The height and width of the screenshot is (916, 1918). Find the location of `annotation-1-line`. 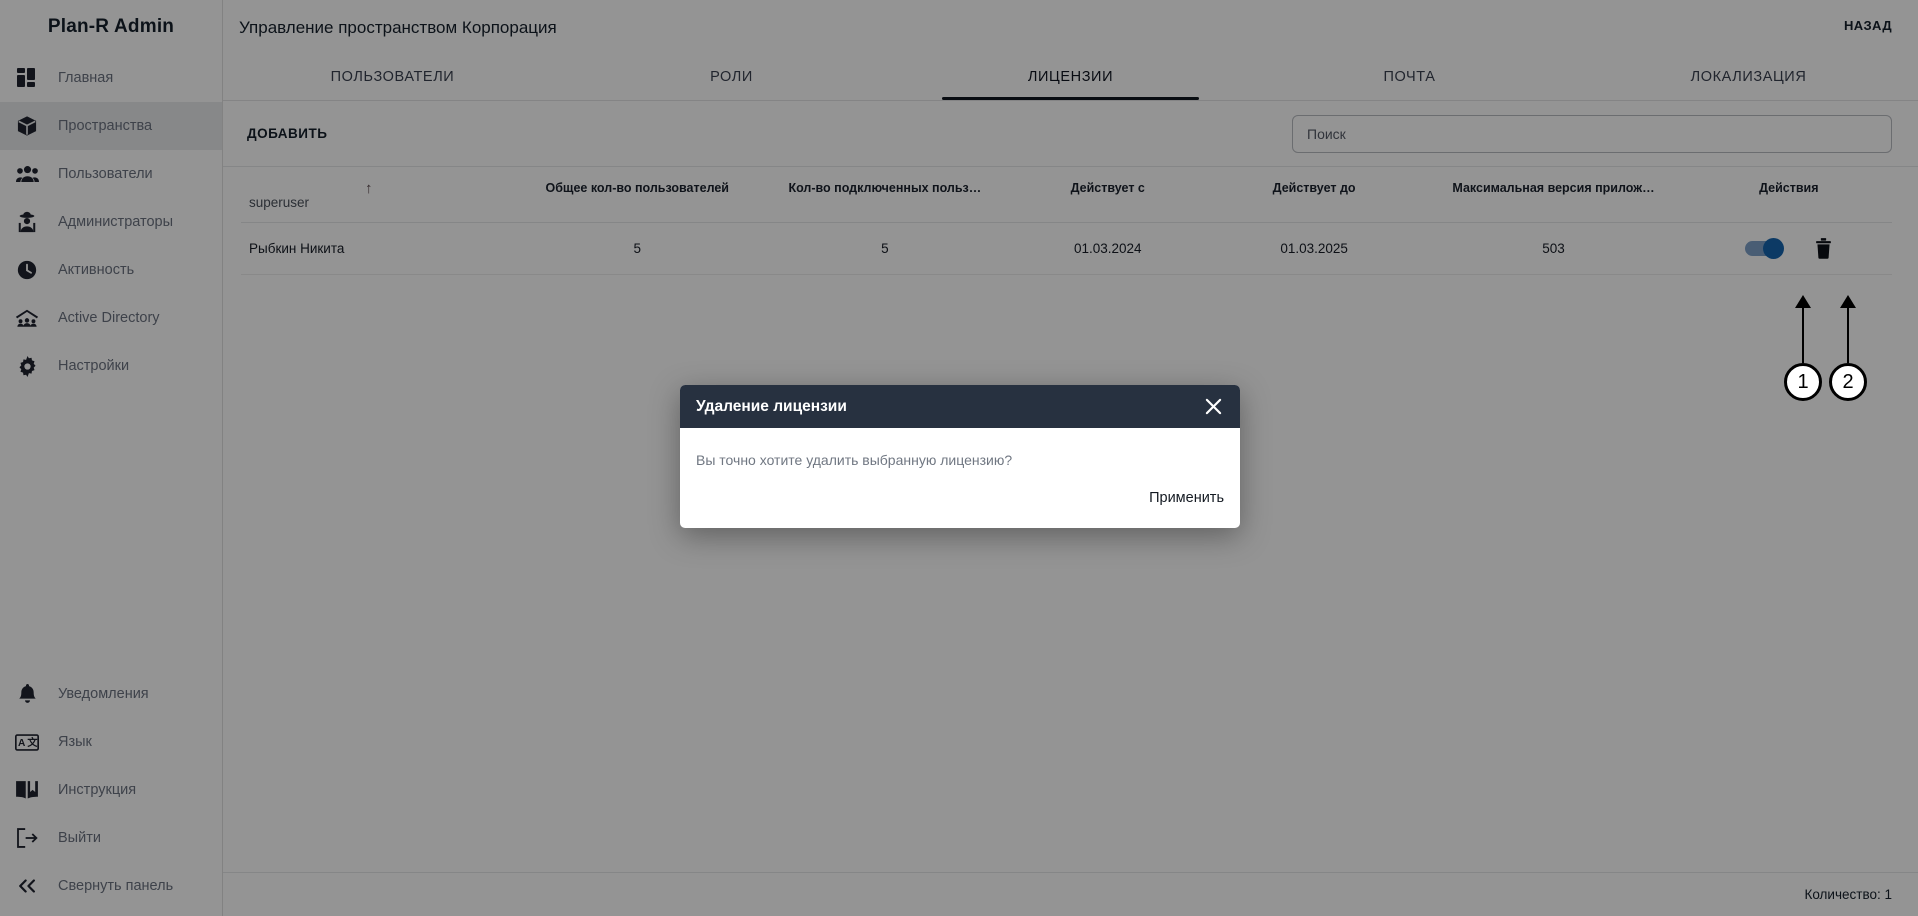

annotation-1-line is located at coordinates (1802, 335).